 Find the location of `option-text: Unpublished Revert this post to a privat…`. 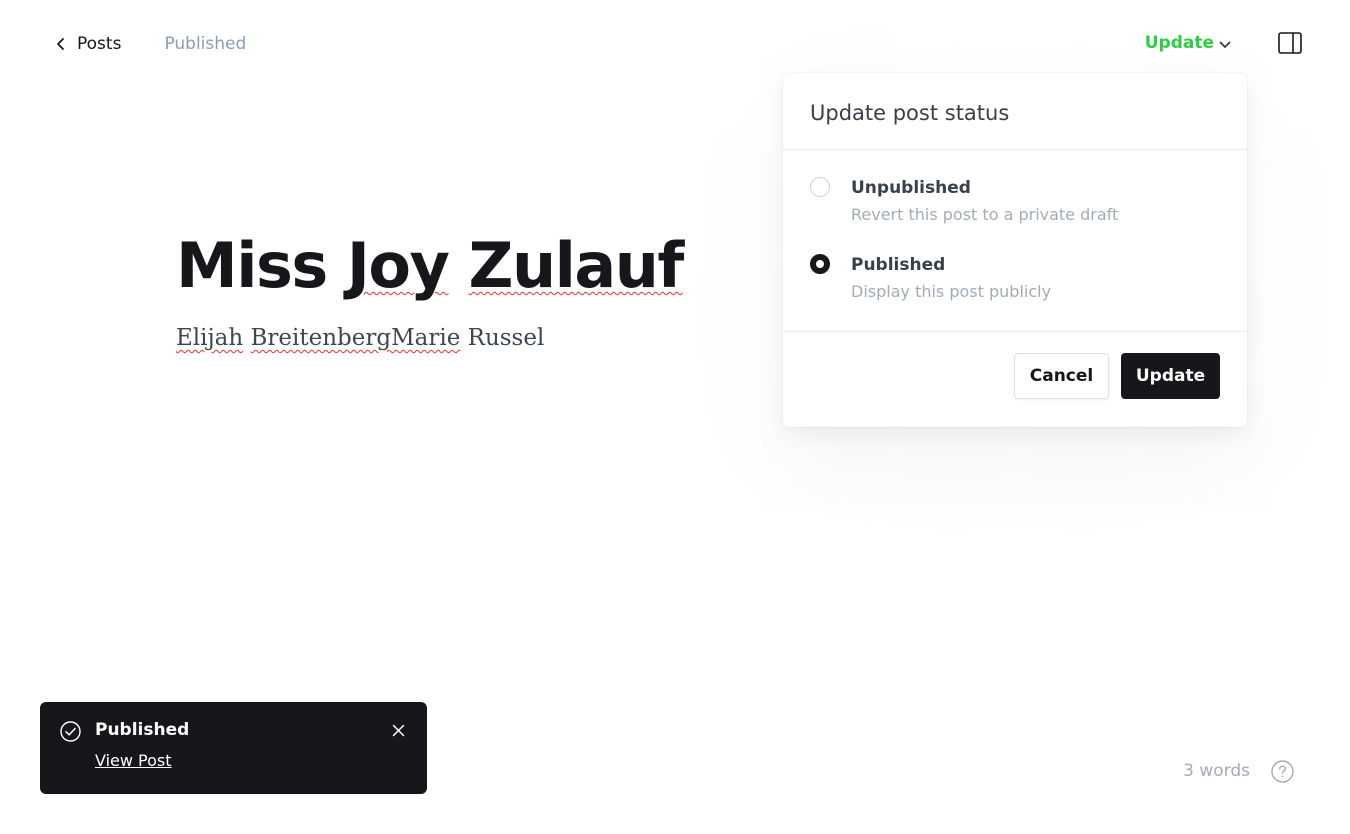

option-text: Unpublished Revert this post to a privat… is located at coordinates (984, 201).